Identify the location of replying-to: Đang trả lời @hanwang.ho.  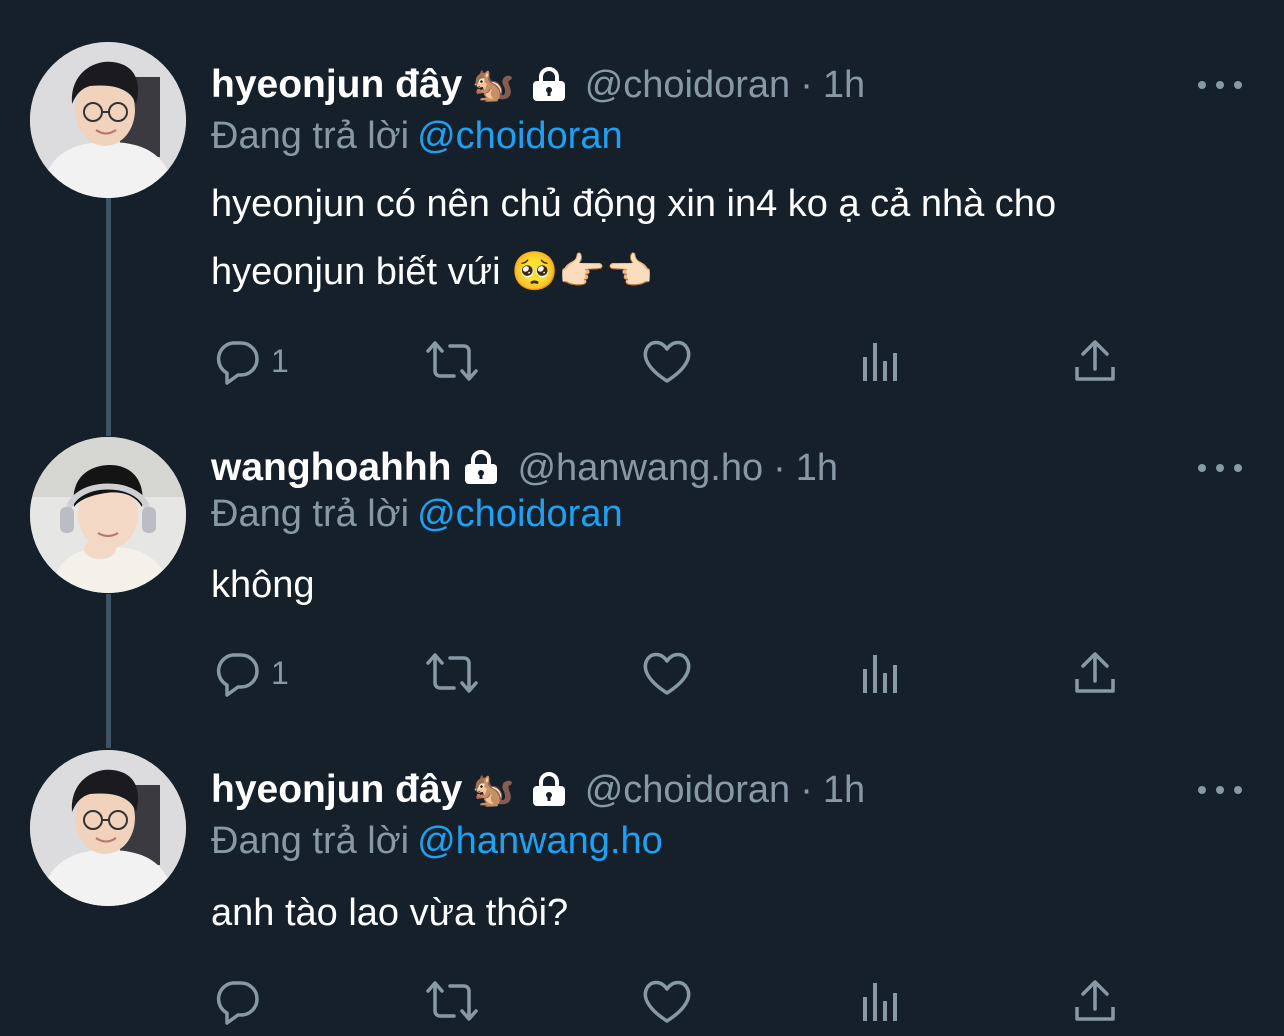
(437, 841).